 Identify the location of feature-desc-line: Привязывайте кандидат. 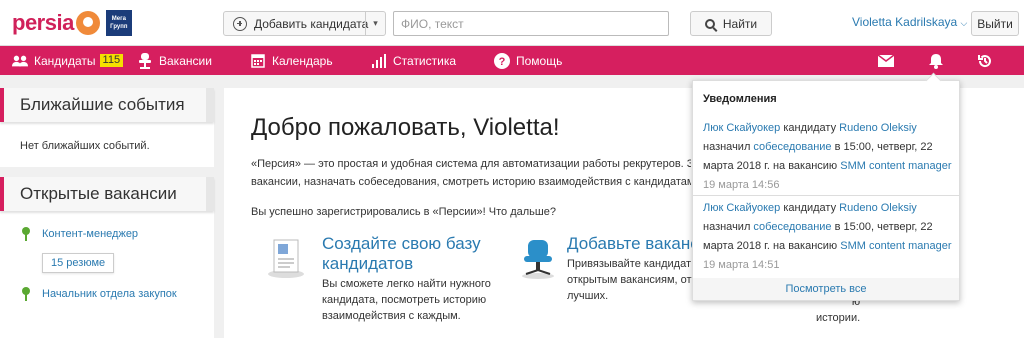
(629, 264).